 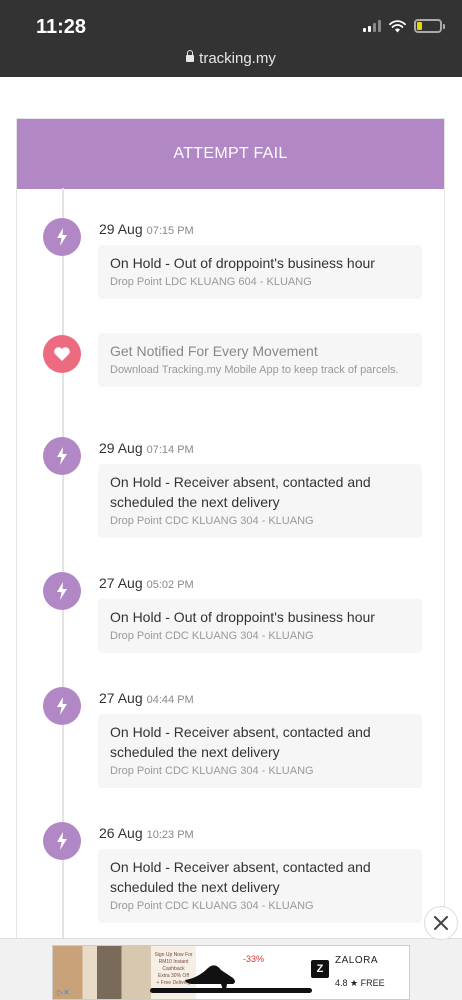 I want to click on home-indicator, so click(x=231, y=990).